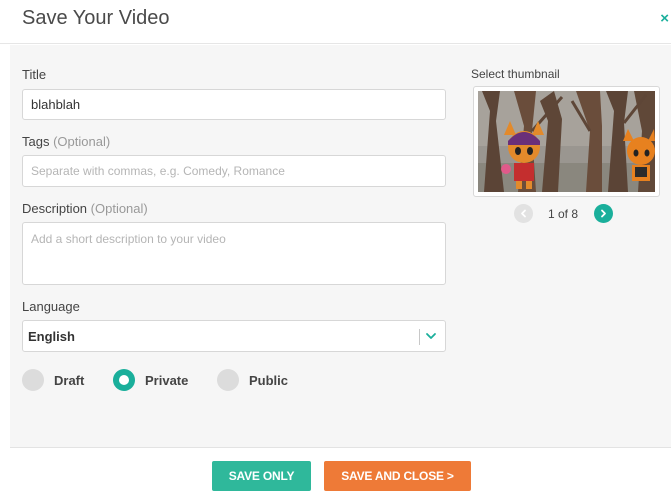  Describe the element at coordinates (96, 18) in the screenshot. I see `dialog-title: Save Your Video` at that location.